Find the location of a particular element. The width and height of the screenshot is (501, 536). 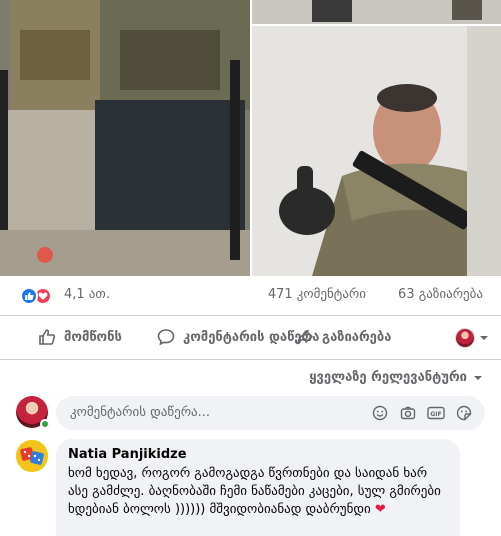

reaction-icons is located at coordinates (40, 296).